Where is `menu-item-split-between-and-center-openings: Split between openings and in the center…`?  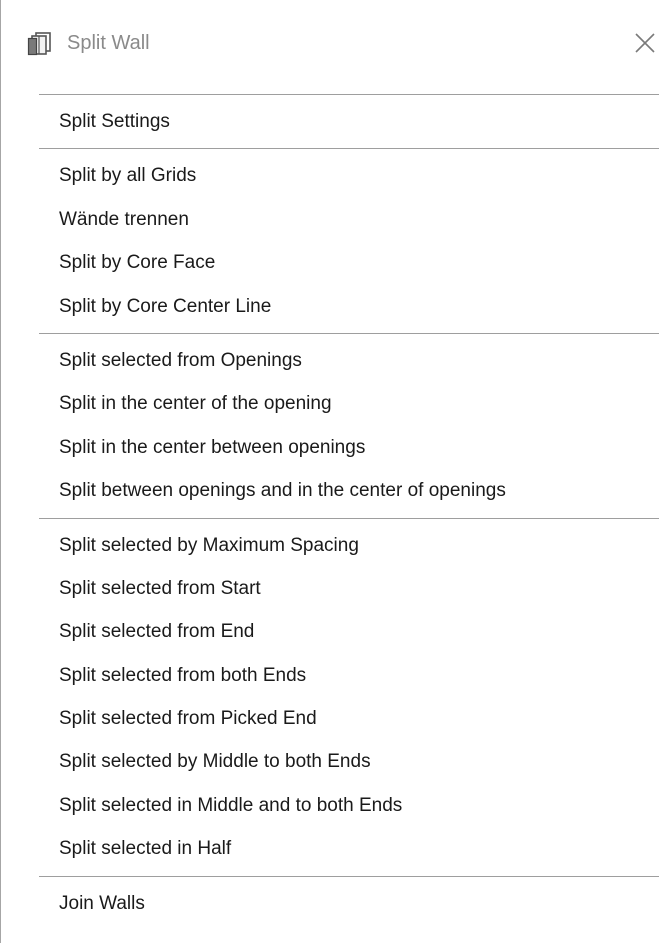
menu-item-split-between-and-center-openings: Split between openings and in the center… is located at coordinates (335, 490).